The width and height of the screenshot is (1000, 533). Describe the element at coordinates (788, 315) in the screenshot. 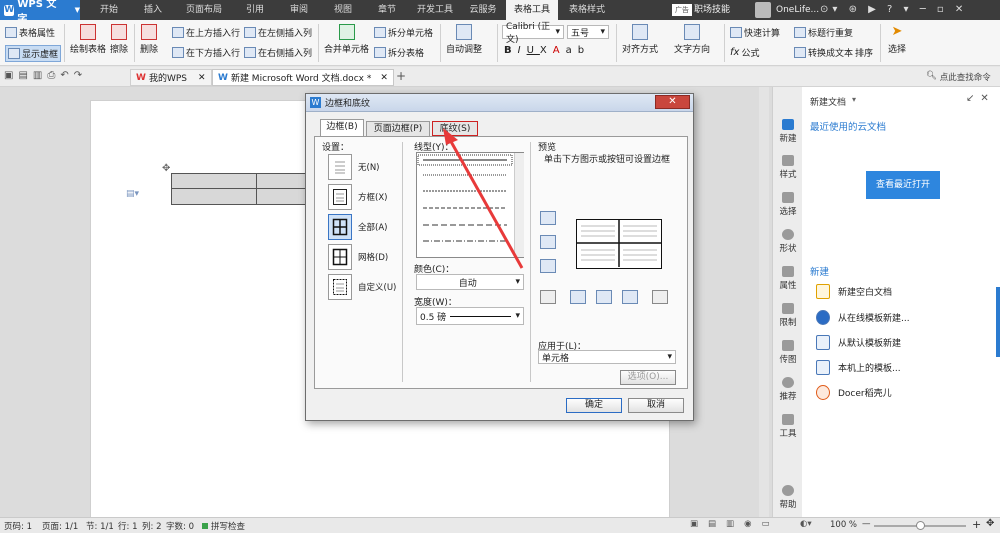

I see `sidebar-item-restrict: 限制` at that location.